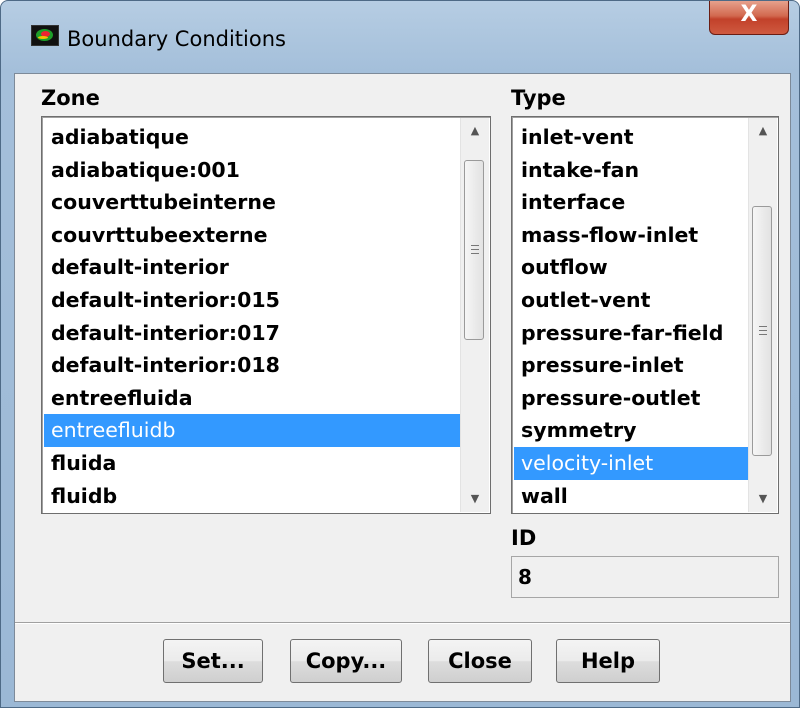 The width and height of the screenshot is (802, 710). I want to click on type-list-item: pressure-inlet, so click(631, 365).